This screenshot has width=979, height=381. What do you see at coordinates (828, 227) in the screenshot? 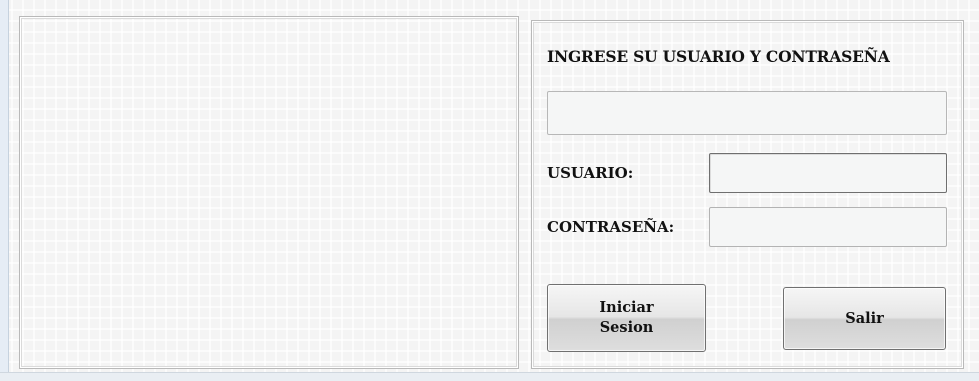
I see `password-input` at bounding box center [828, 227].